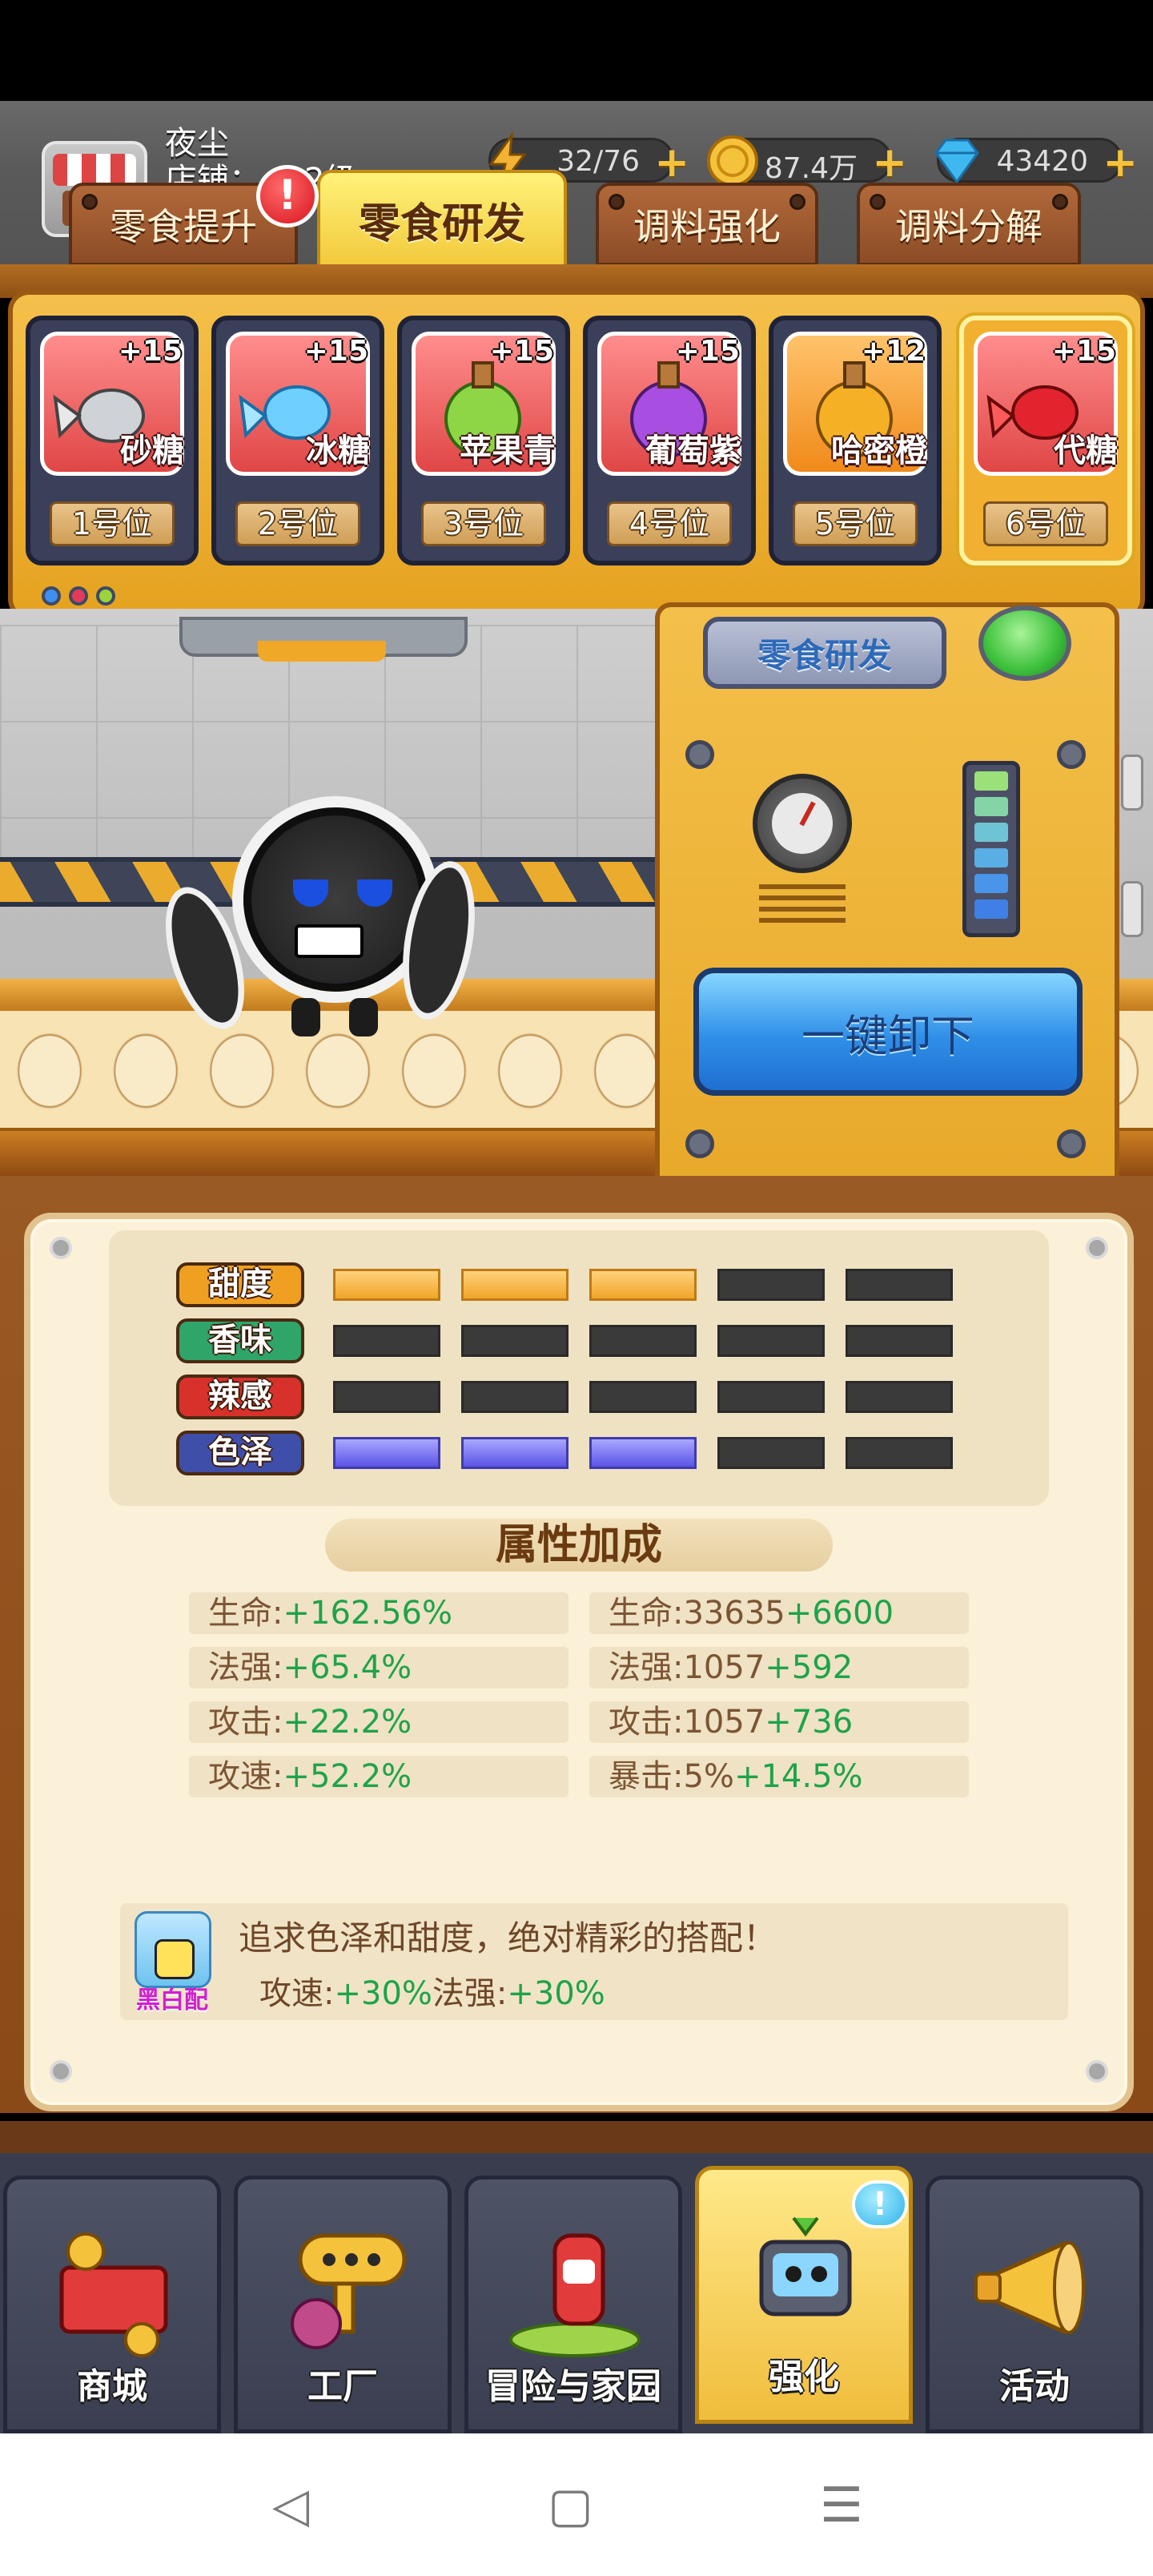  I want to click on adventure-icon, so click(575, 2295).